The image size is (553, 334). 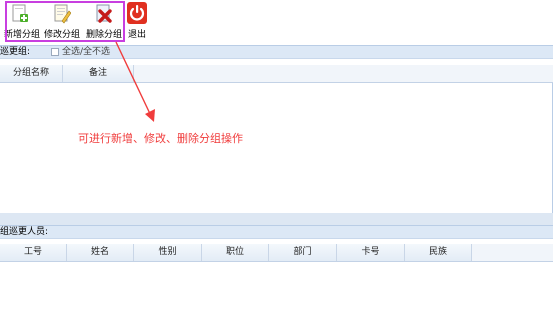 I want to click on select-all-label: 全选/全不选, so click(x=86, y=52).